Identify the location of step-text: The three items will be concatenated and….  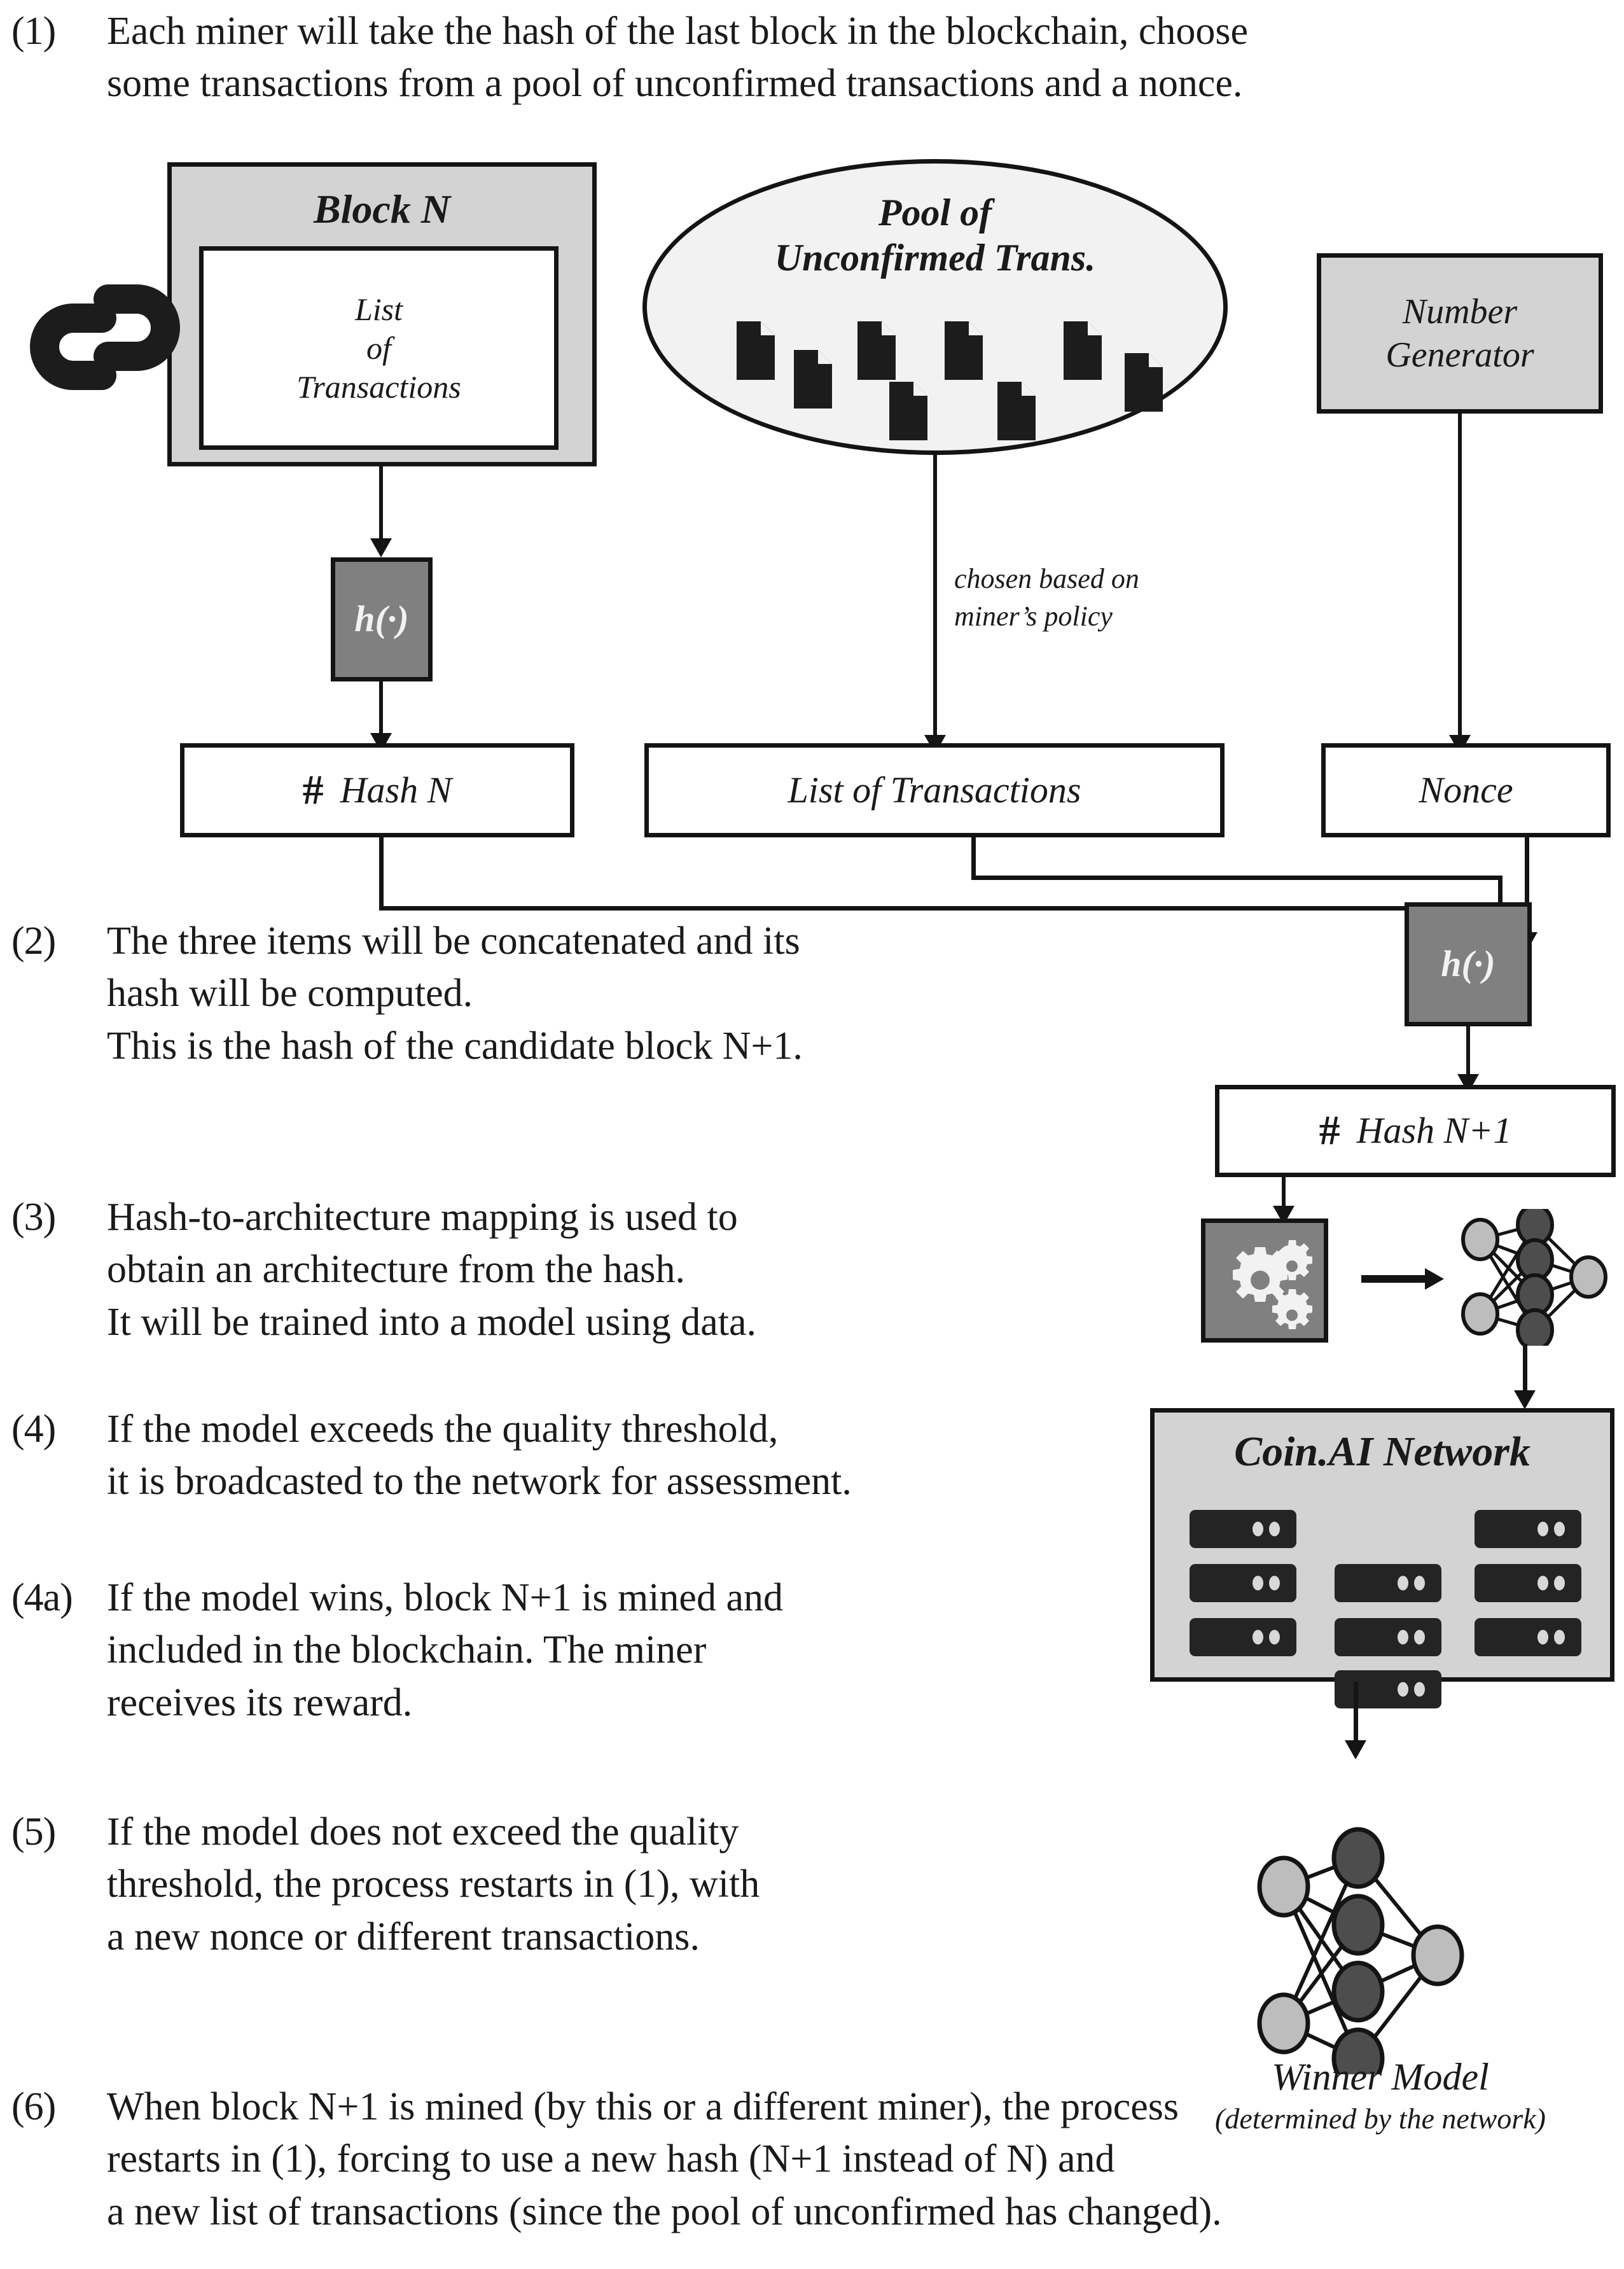
(455, 993).